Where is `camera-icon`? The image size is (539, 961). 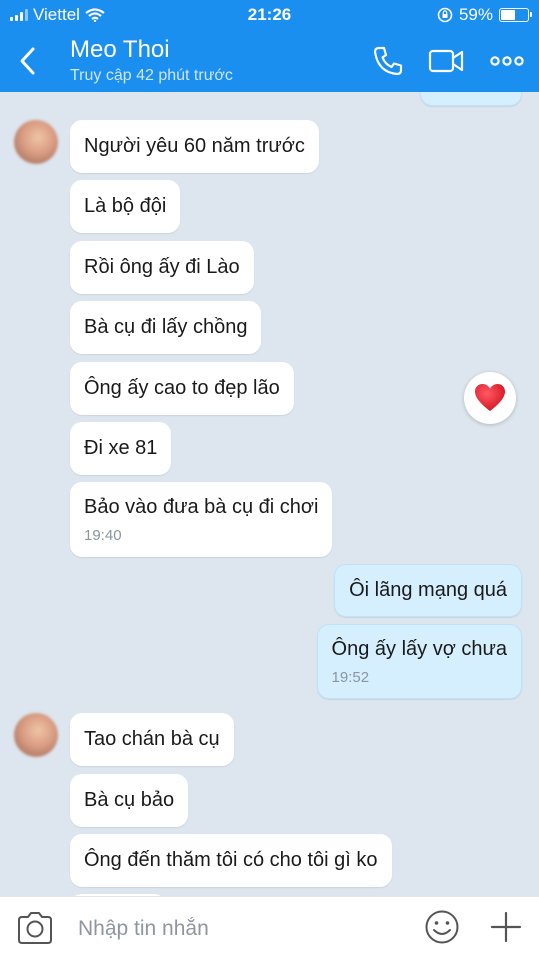
camera-icon is located at coordinates (35, 928).